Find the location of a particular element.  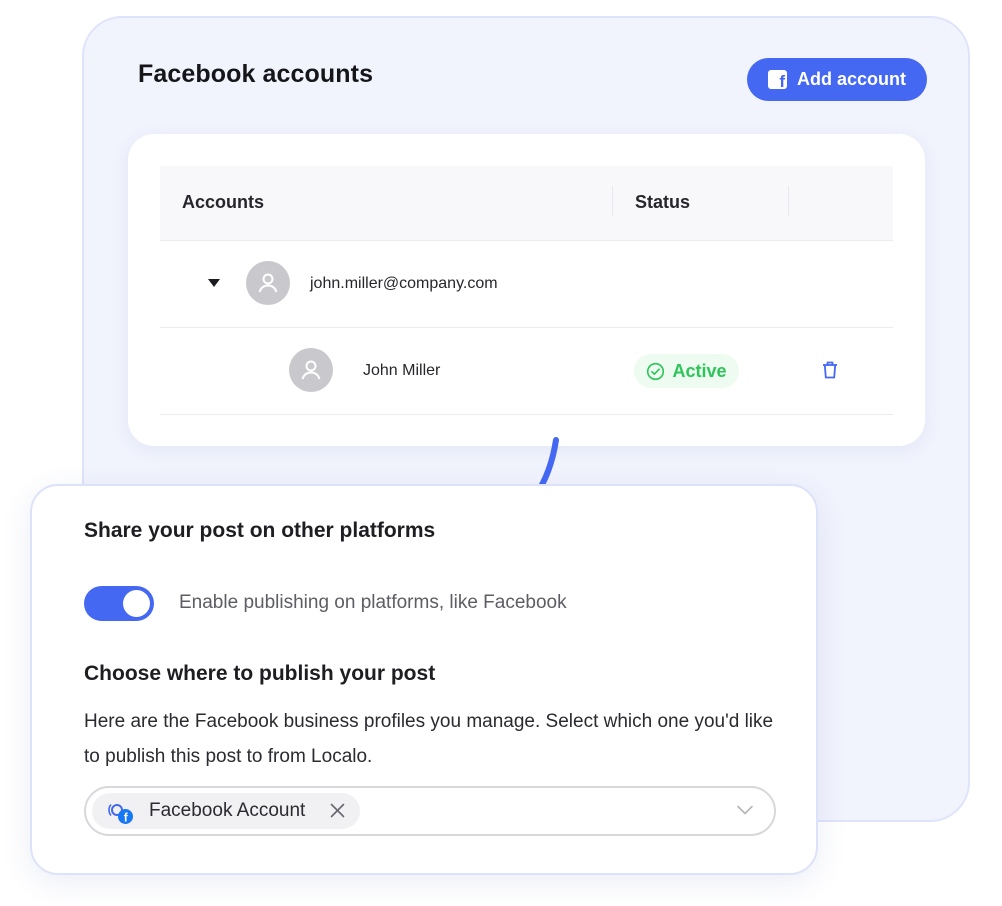

check-circle-icon is located at coordinates (656, 371).